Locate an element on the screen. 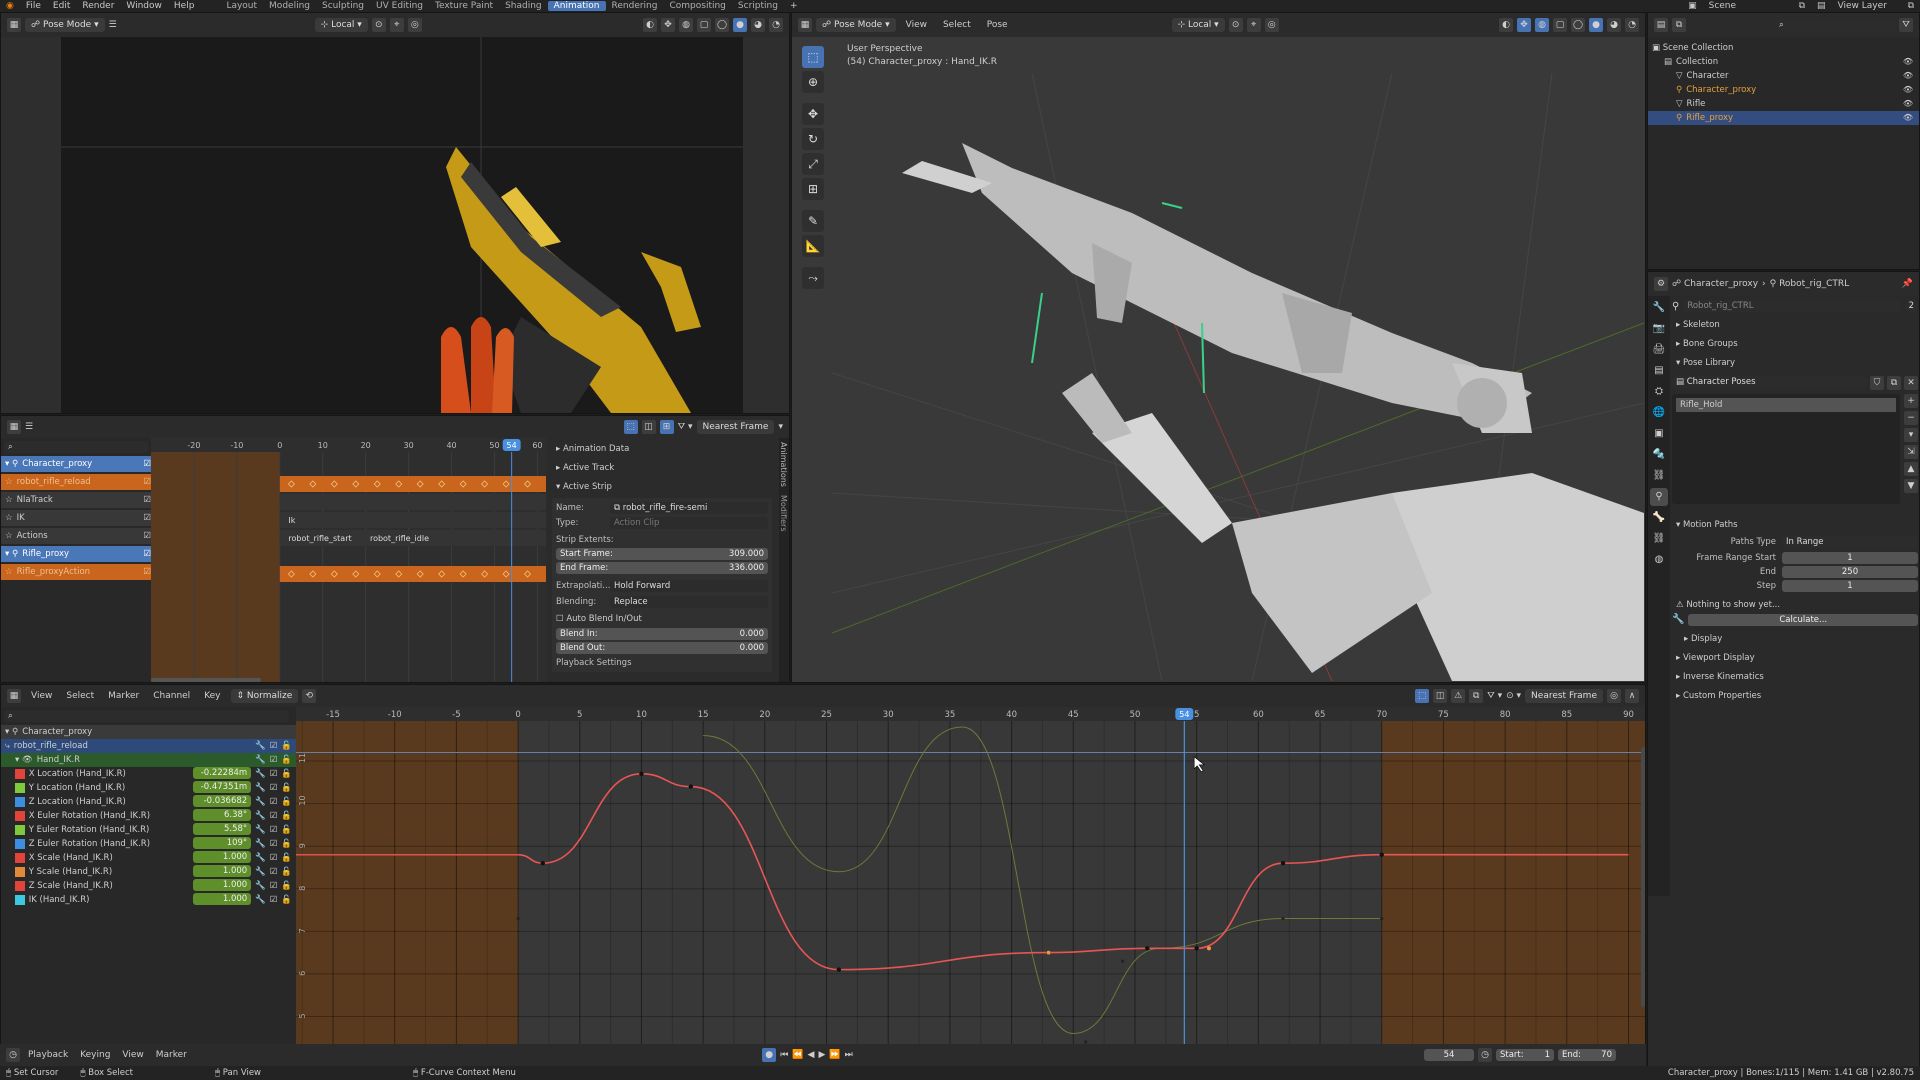 The height and width of the screenshot is (1080, 1920). graph-vscrollbar is located at coordinates (1643, 877).